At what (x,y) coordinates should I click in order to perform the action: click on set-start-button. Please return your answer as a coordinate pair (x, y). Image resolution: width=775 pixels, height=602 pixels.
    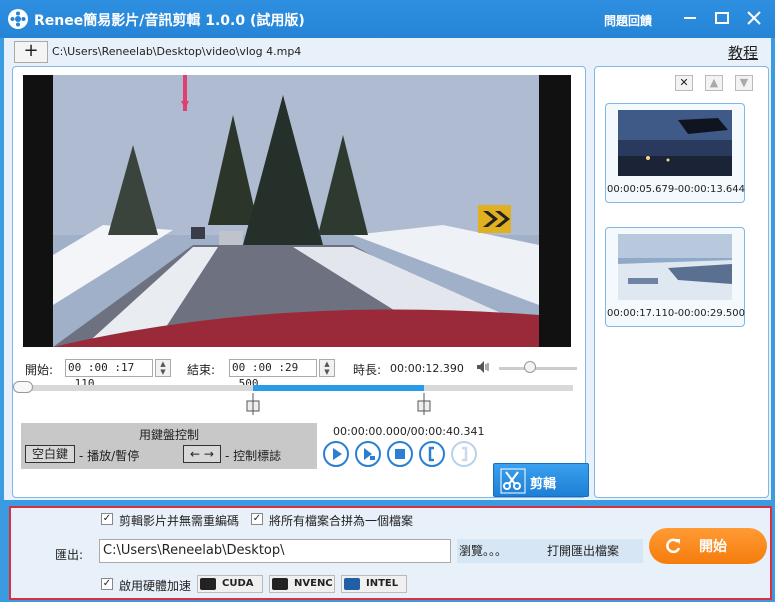
    Looking at the image, I should click on (432, 454).